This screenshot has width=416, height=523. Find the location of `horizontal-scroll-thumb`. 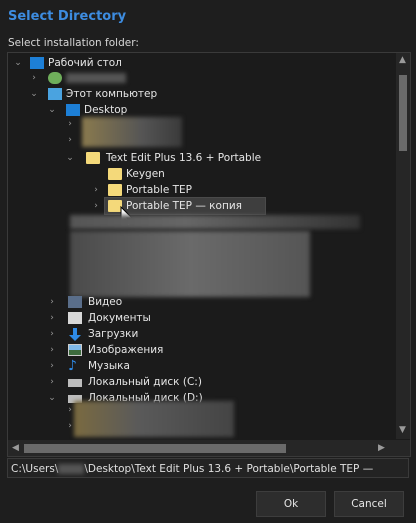

horizontal-scroll-thumb is located at coordinates (155, 448).